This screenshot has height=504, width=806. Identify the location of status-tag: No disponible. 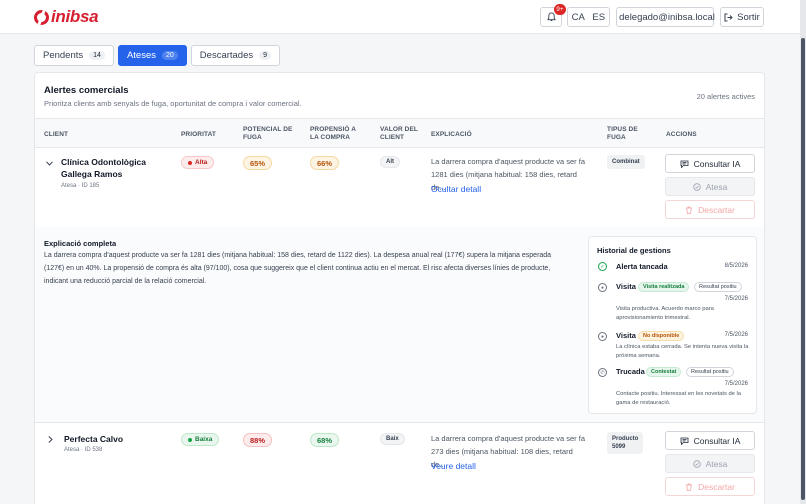
(661, 336).